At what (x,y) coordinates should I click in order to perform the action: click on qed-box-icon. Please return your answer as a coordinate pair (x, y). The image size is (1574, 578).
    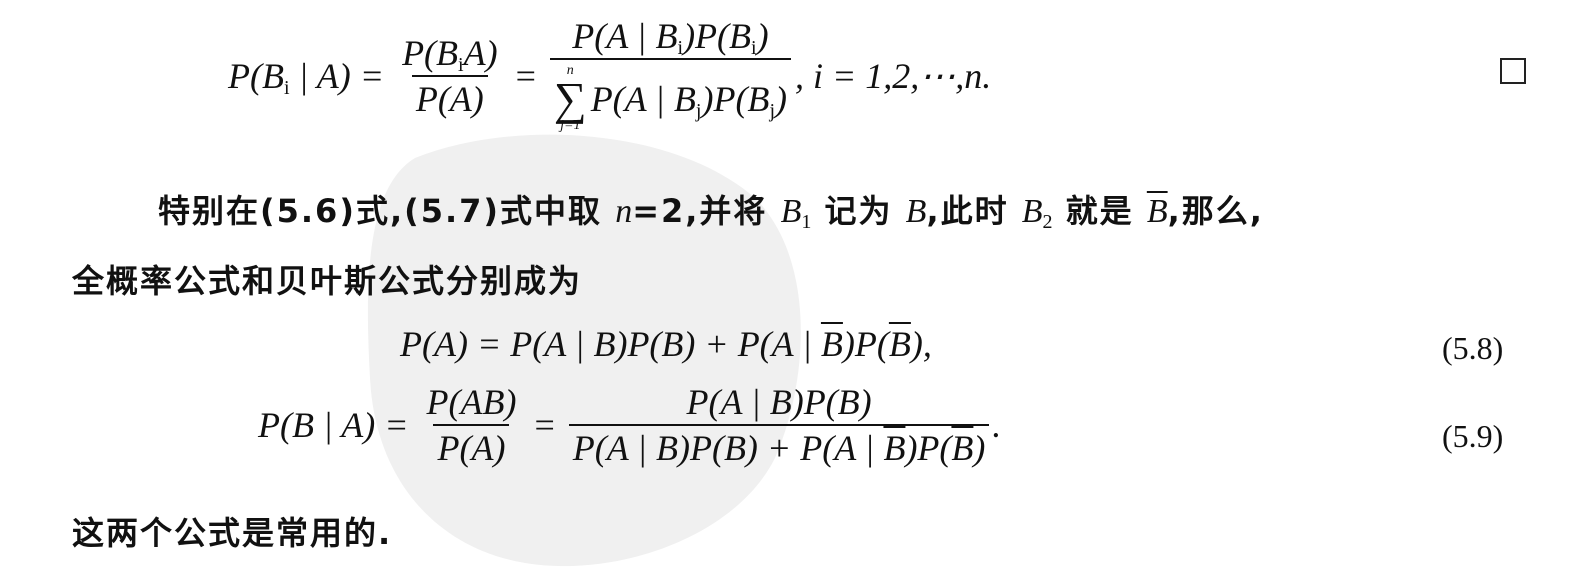
    Looking at the image, I should click on (1513, 71).